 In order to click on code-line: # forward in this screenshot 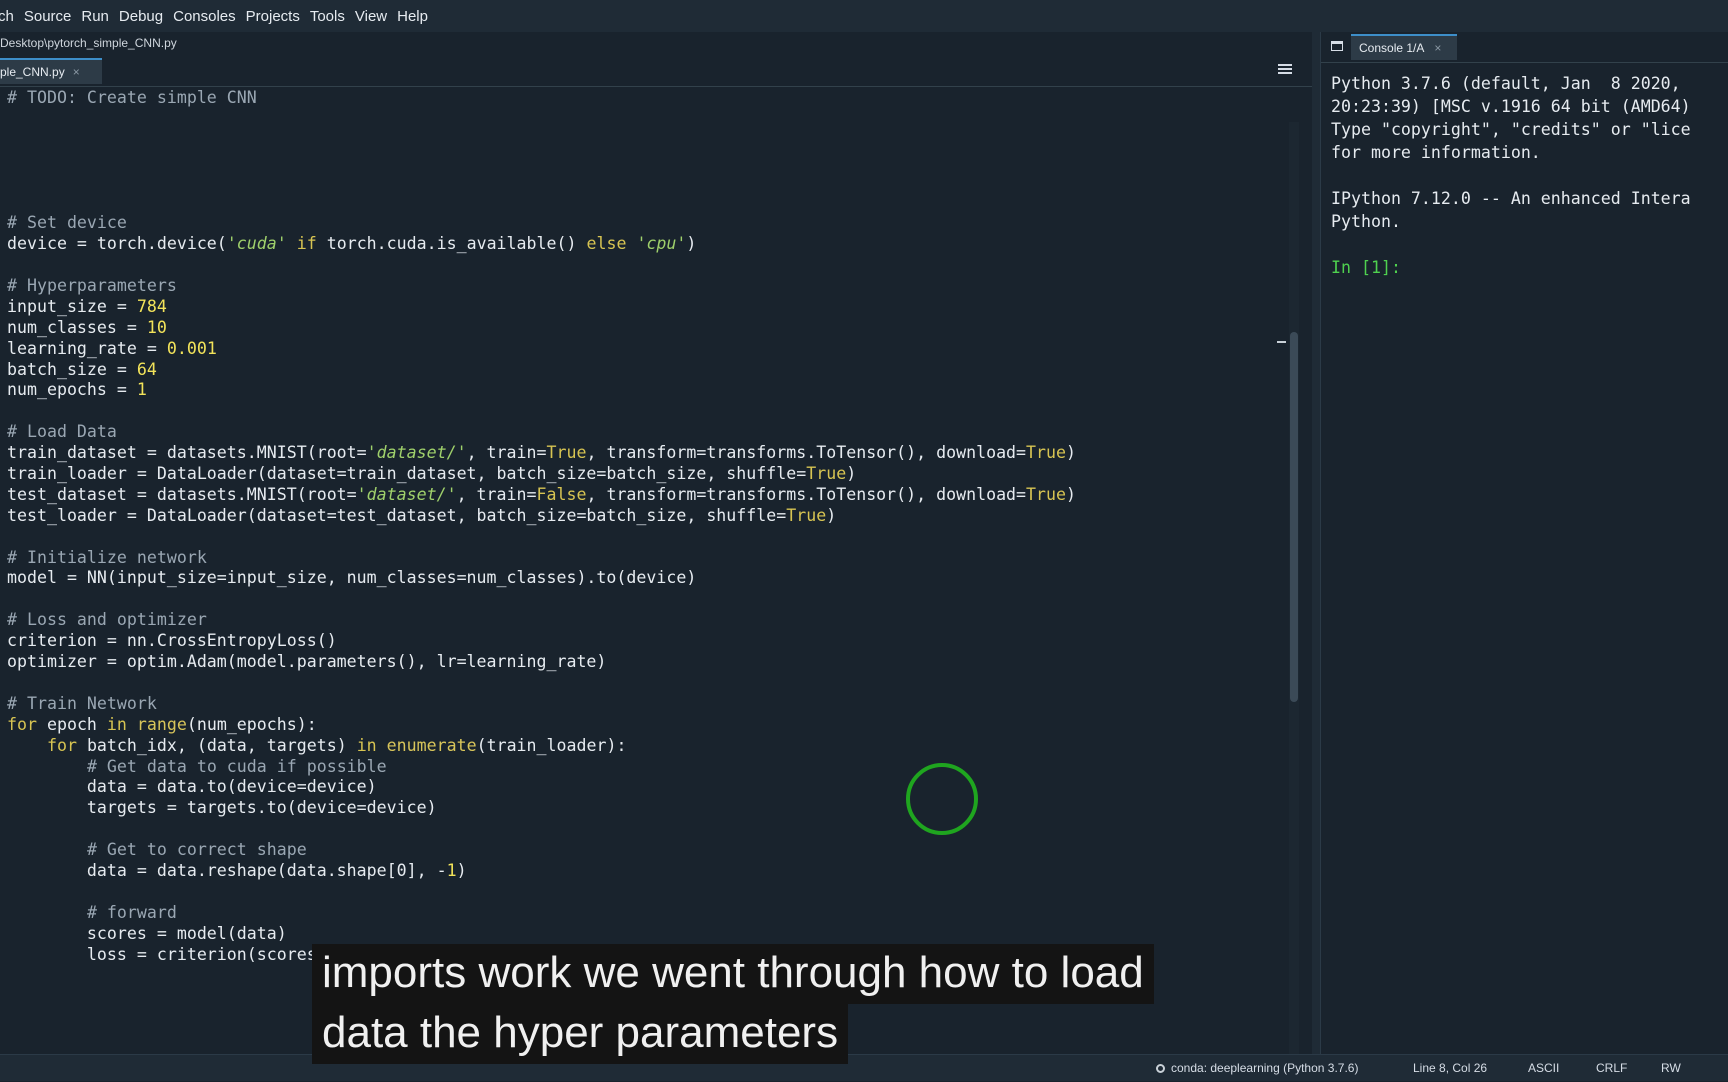, I will do `click(131, 912)`.